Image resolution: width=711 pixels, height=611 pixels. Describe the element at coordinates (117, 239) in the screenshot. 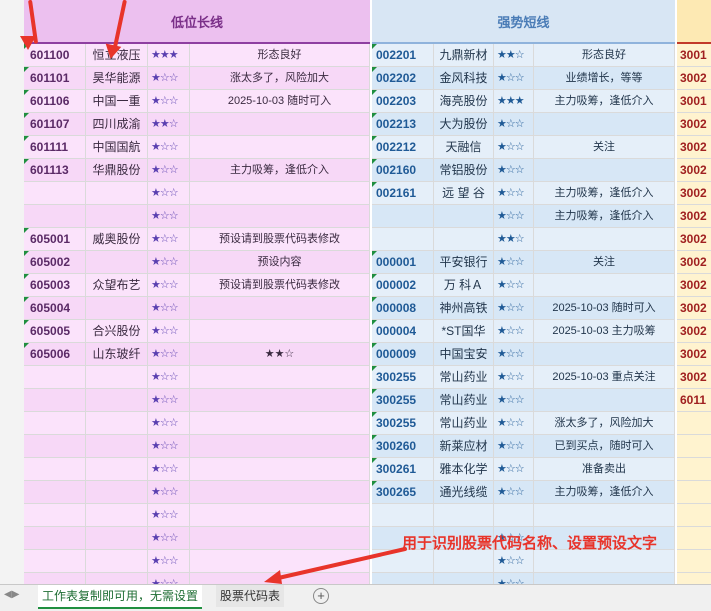

I see `left-name-cell: 威奥股份` at that location.